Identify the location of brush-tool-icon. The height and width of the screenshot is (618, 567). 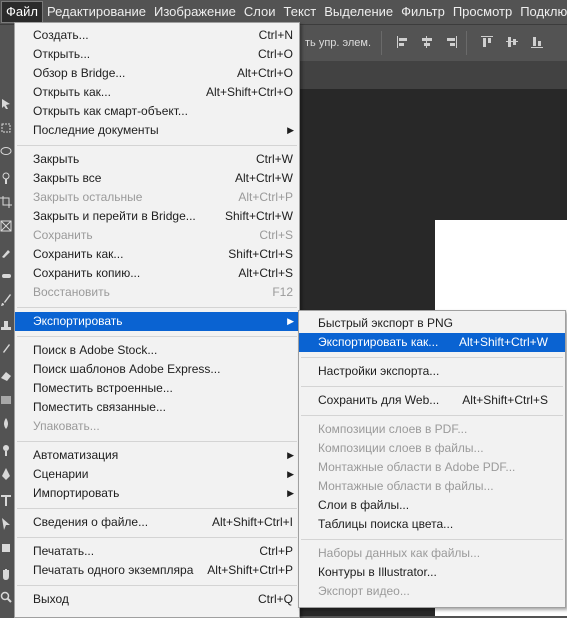
(6, 300).